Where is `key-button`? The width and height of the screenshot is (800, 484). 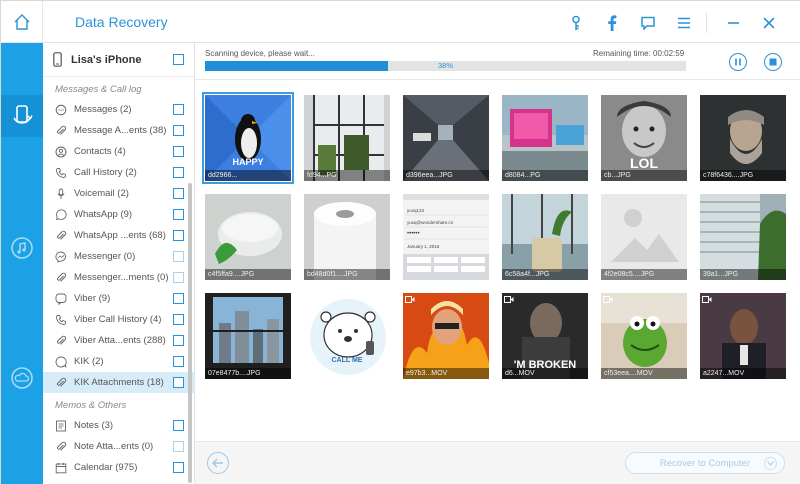
key-button is located at coordinates (576, 23).